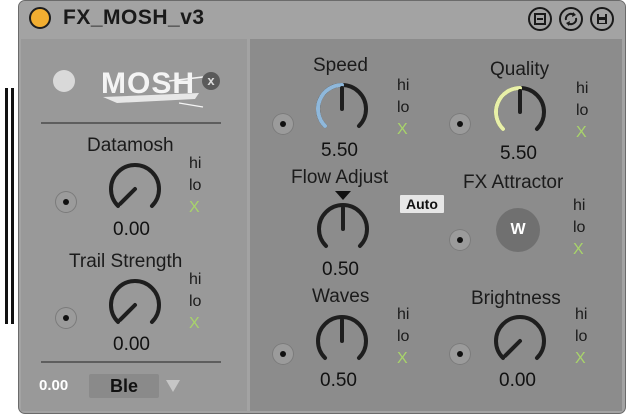 This screenshot has width=626, height=414. Describe the element at coordinates (403, 130) in the screenshot. I see `speed-clear: X` at that location.